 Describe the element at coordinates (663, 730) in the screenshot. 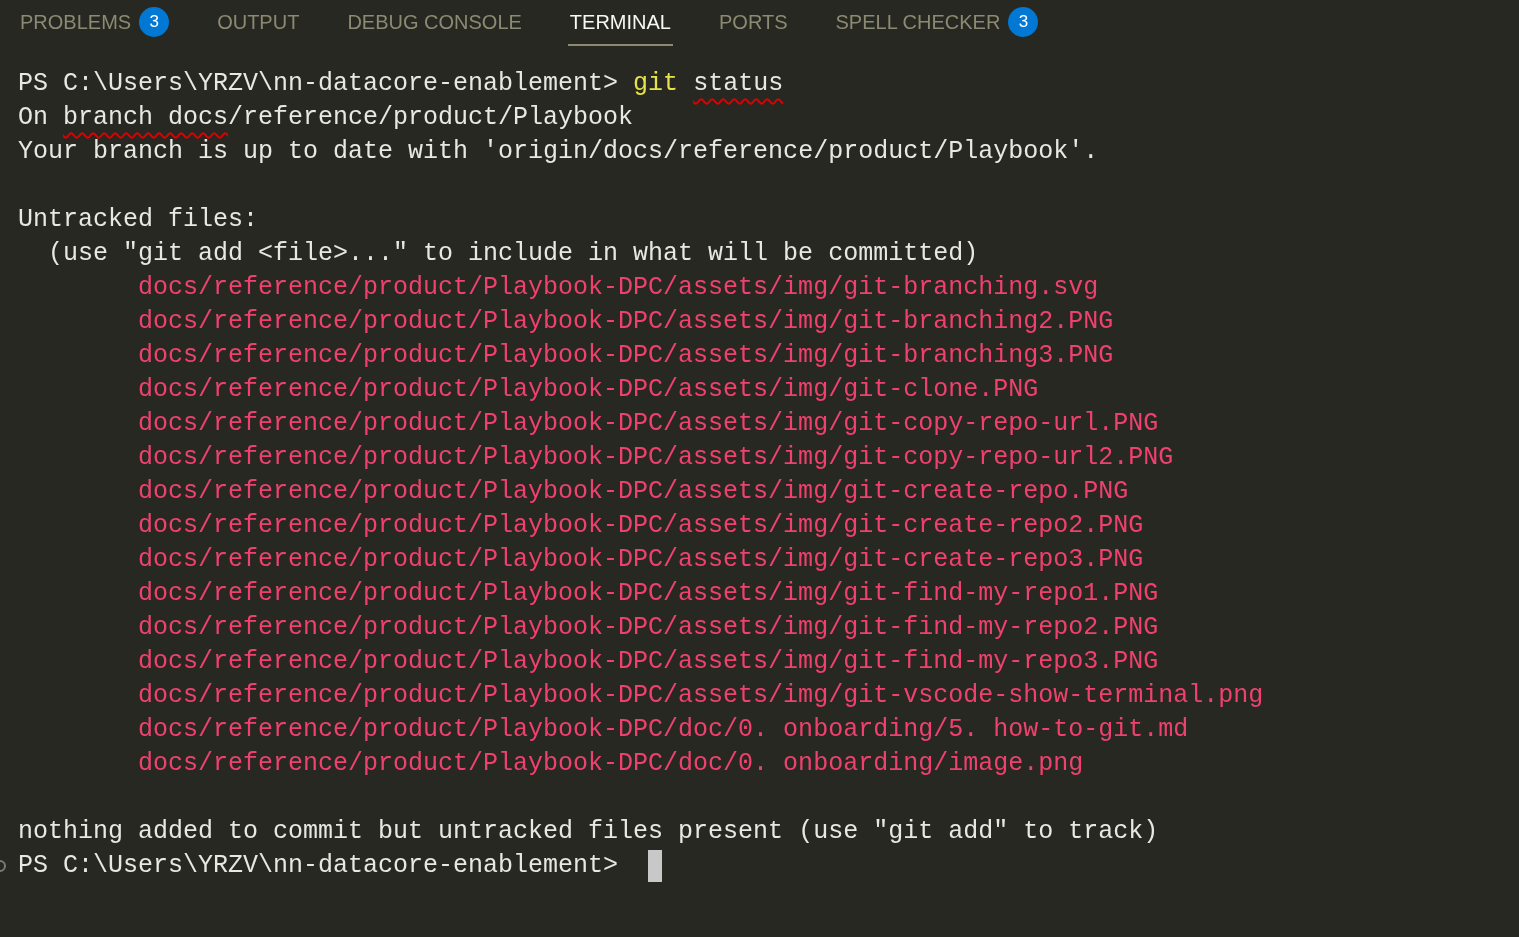

I see `untracked-file-path: docs/reference/product/Playbook-DPC/doc/0. onboarding/5. how-to-git.md` at that location.